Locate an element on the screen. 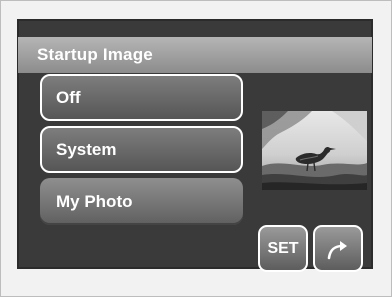 The height and width of the screenshot is (297, 392). menu-title: Startup Image is located at coordinates (195, 55).